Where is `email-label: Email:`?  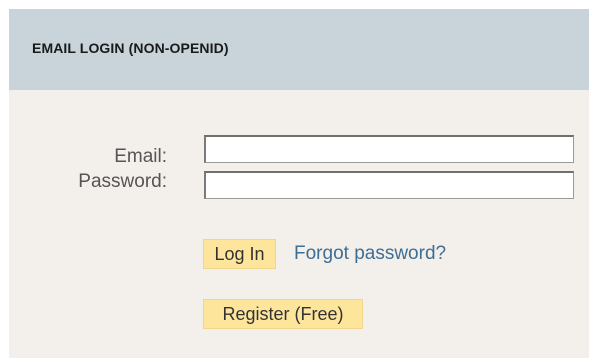
email-label: Email: is located at coordinates (140, 156).